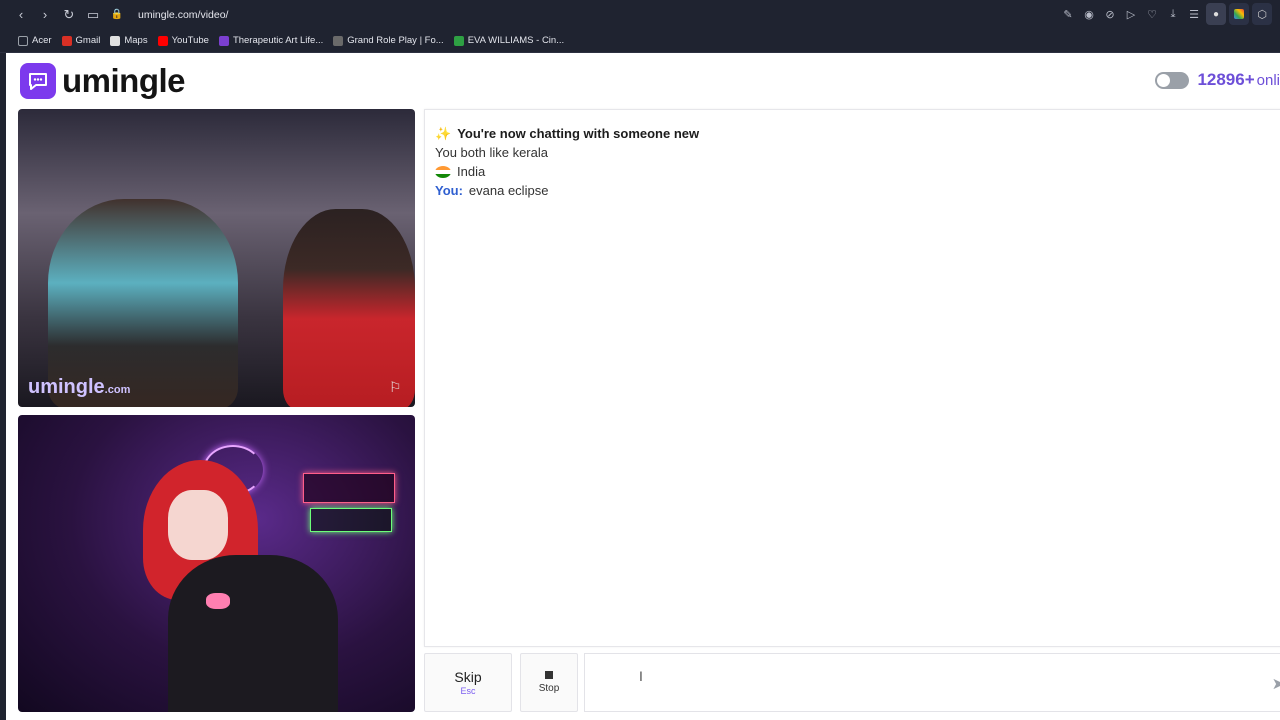 Image resolution: width=1280 pixels, height=720 pixels. I want to click on gmail-icon, so click(66, 40).